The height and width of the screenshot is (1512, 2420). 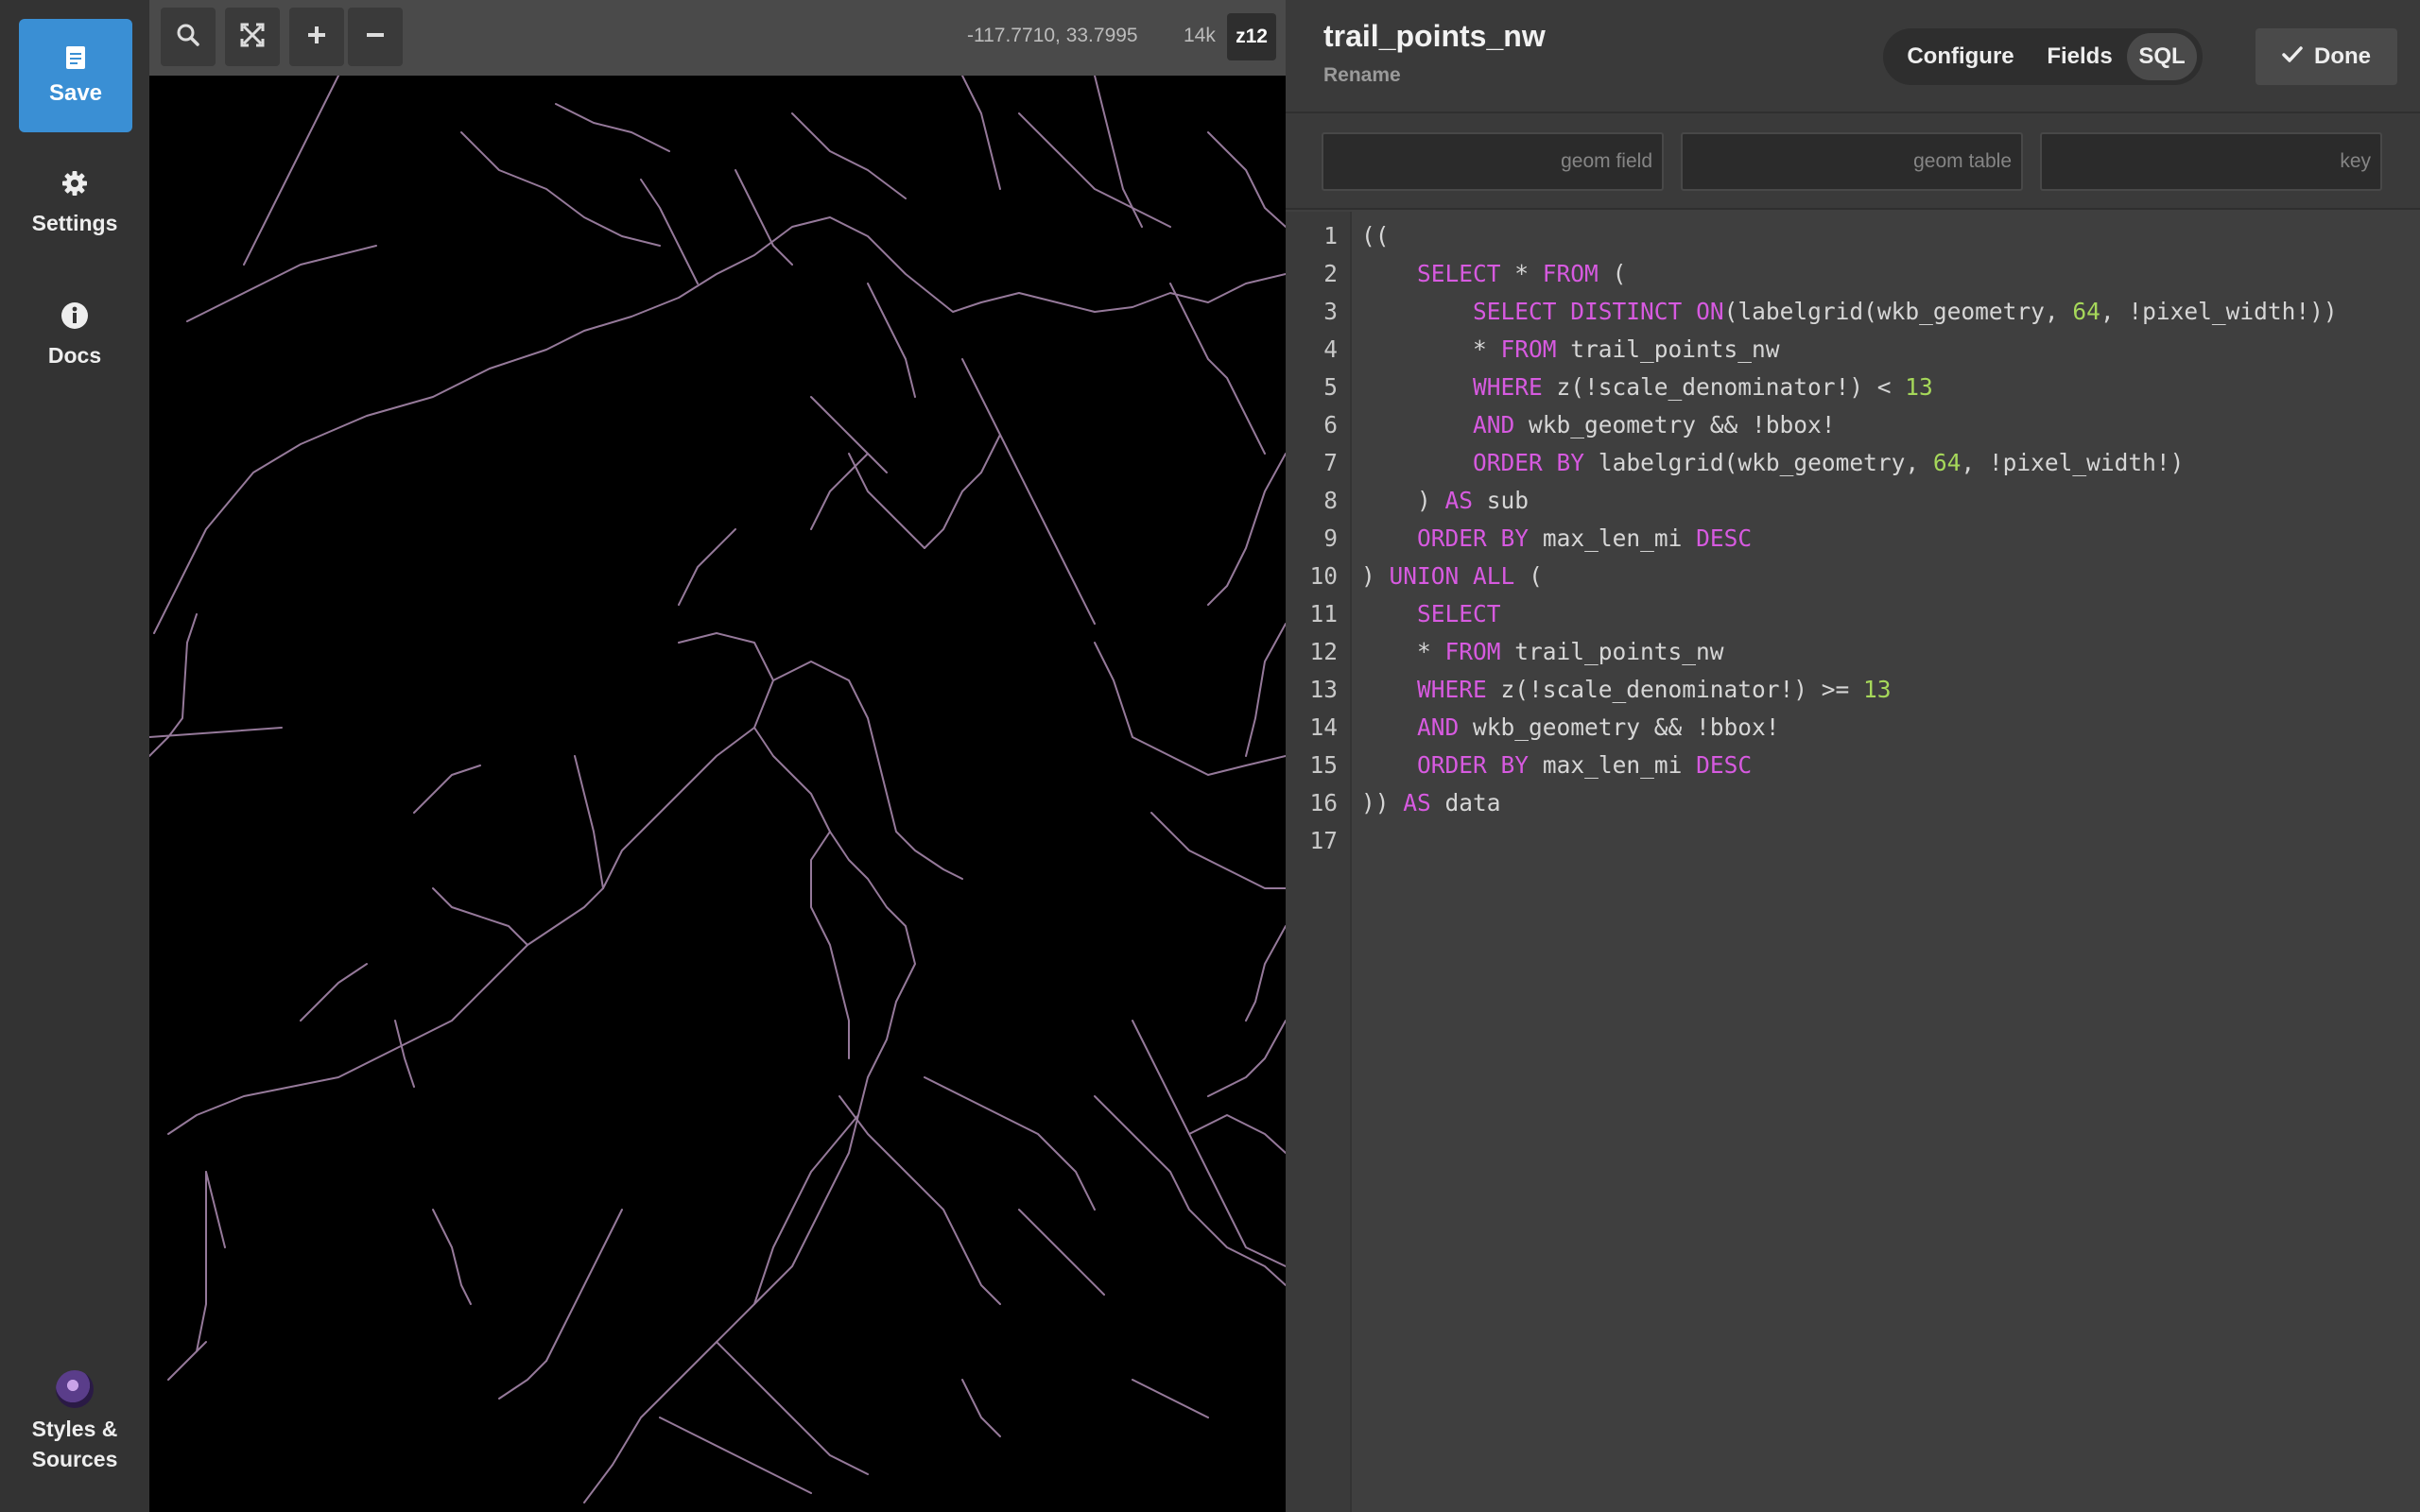 I want to click on rename-link: Rename, so click(x=1362, y=75).